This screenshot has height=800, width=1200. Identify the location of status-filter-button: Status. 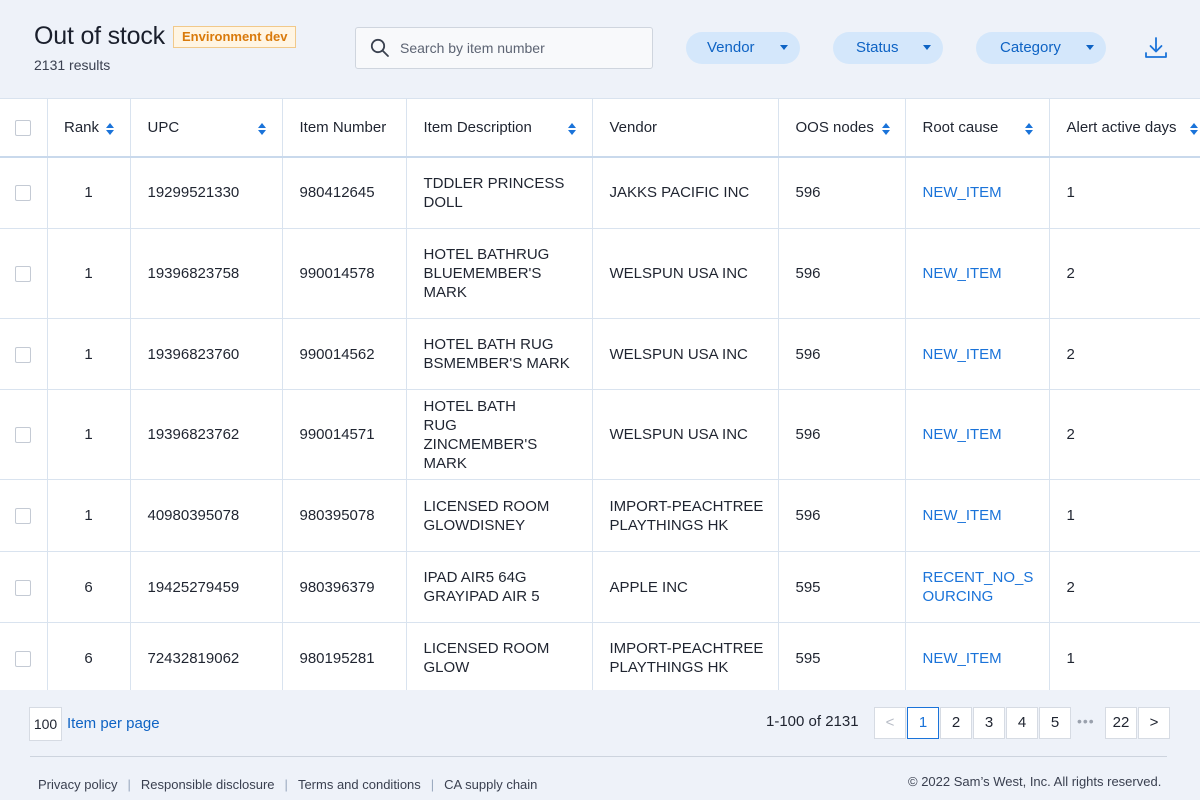
(888, 48).